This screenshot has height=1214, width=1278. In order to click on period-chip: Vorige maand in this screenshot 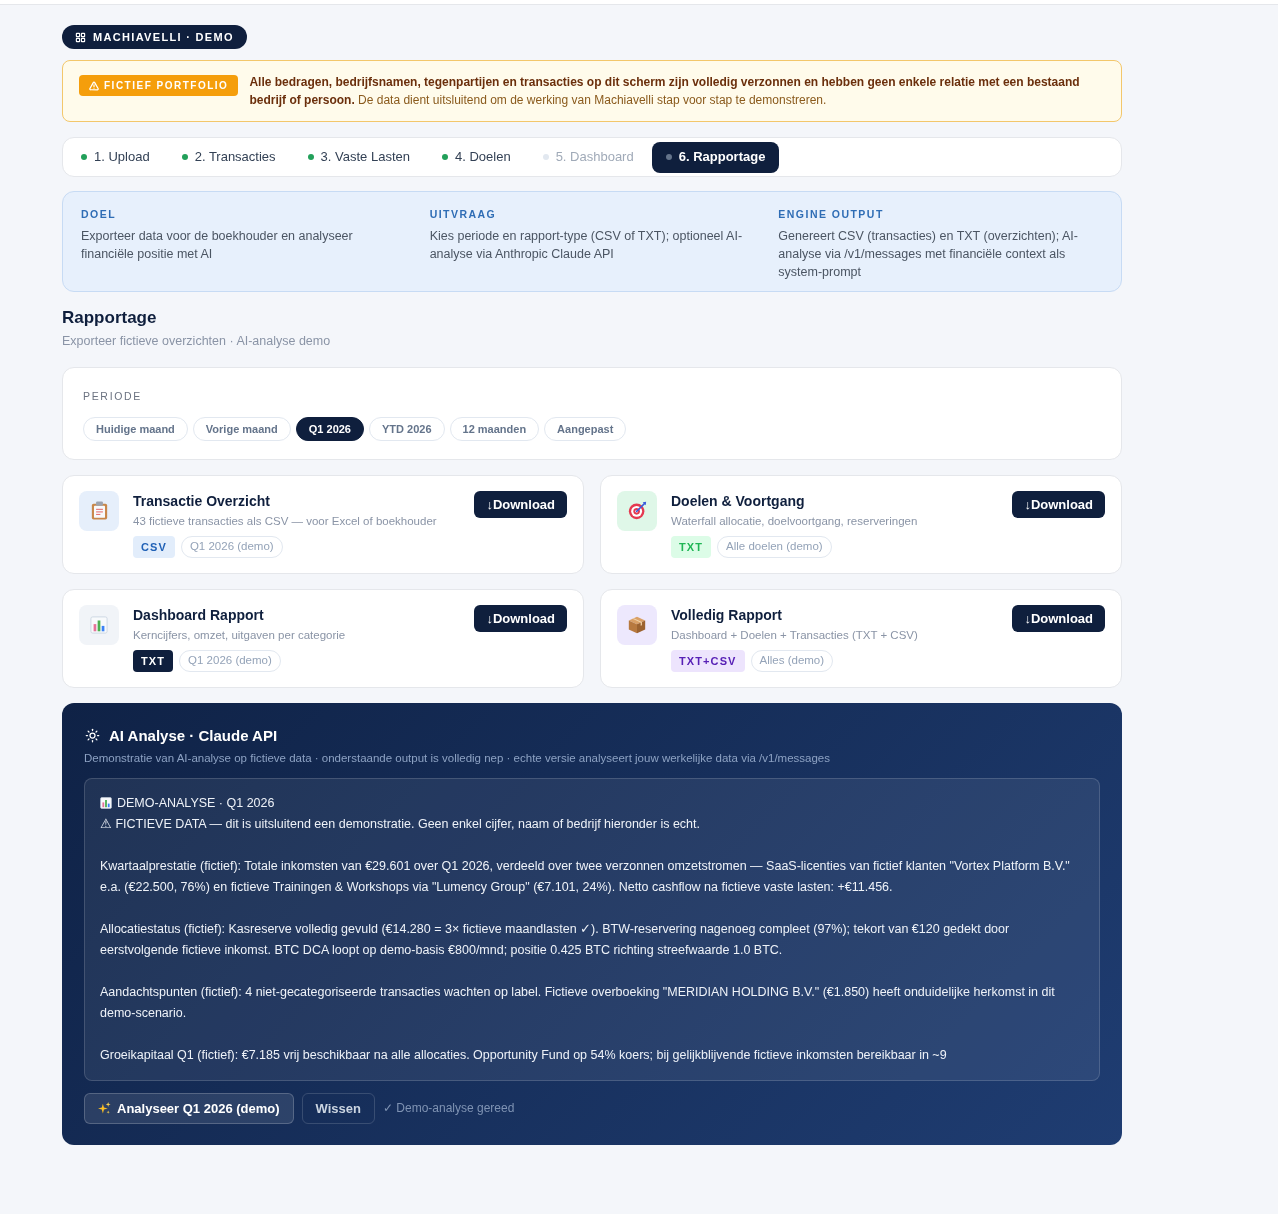, I will do `click(241, 428)`.